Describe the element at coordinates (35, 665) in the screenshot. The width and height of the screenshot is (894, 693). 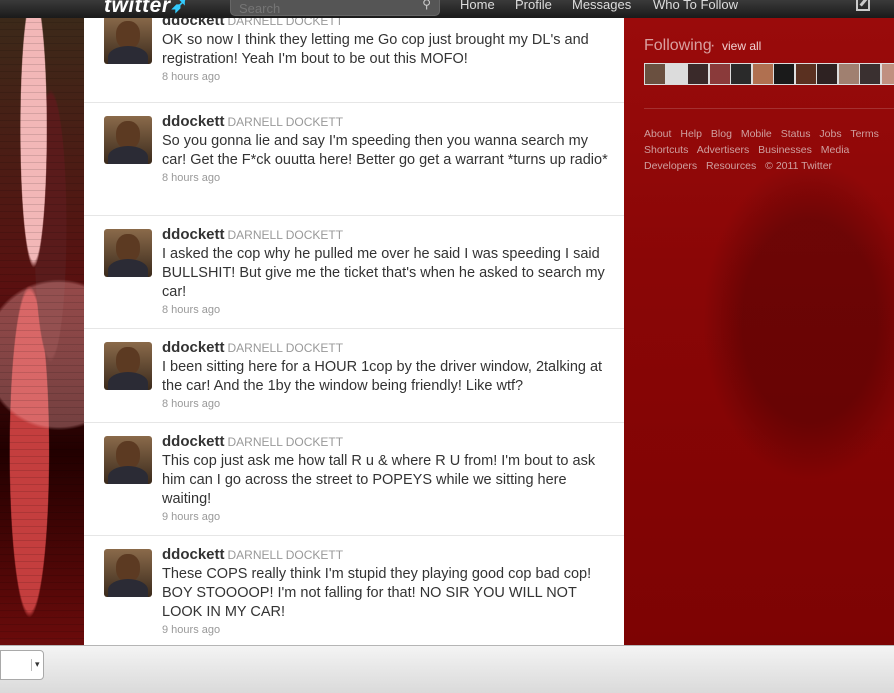
I see `dropdown-arrow-icon: ▾` at that location.